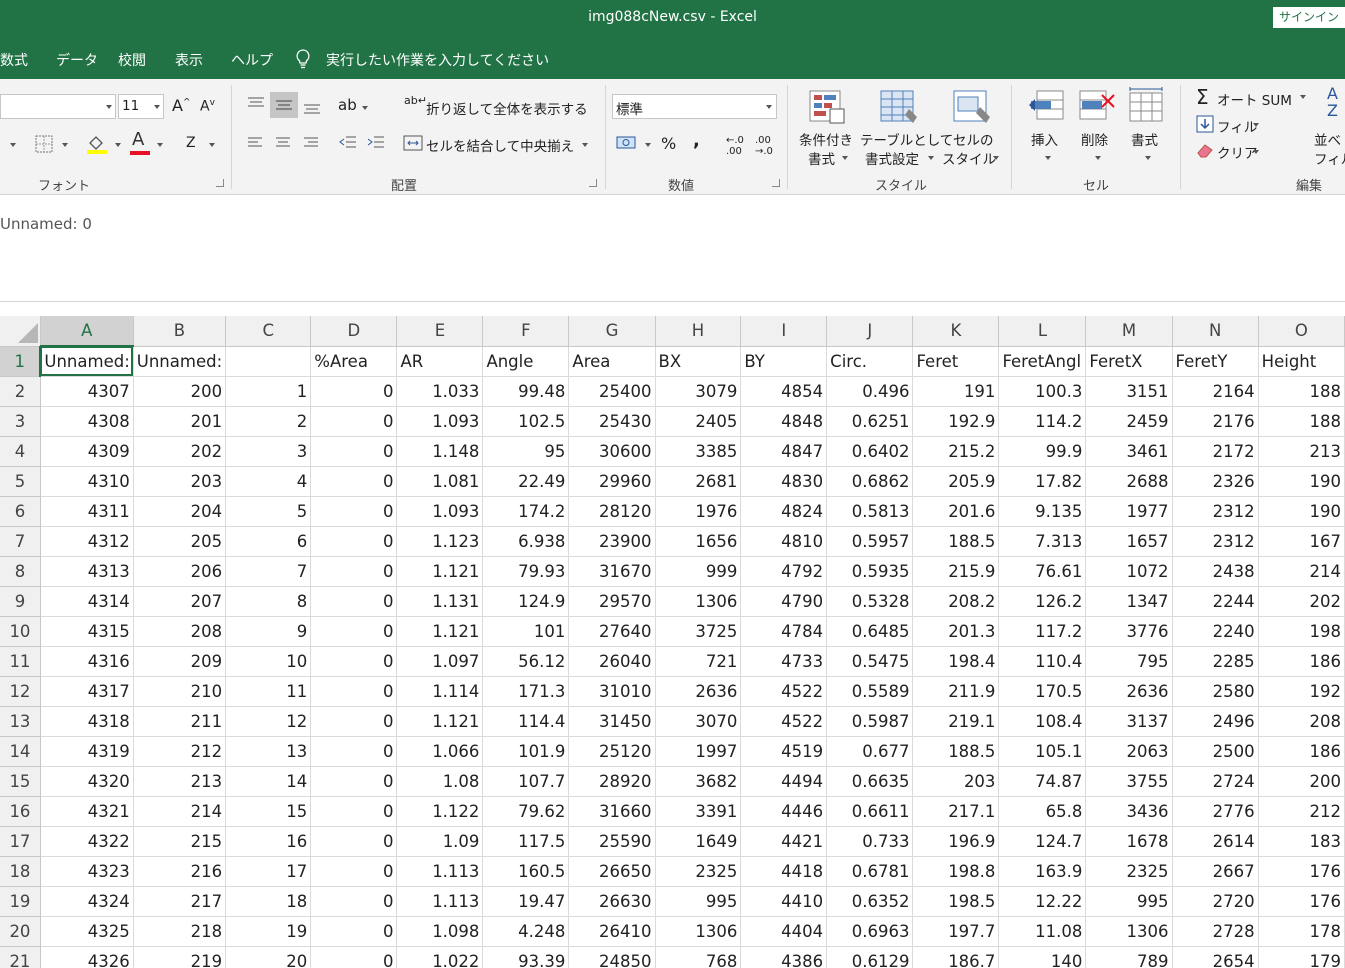 The width and height of the screenshot is (1345, 968). Describe the element at coordinates (698, 631) in the screenshot. I see `cell: 3725` at that location.